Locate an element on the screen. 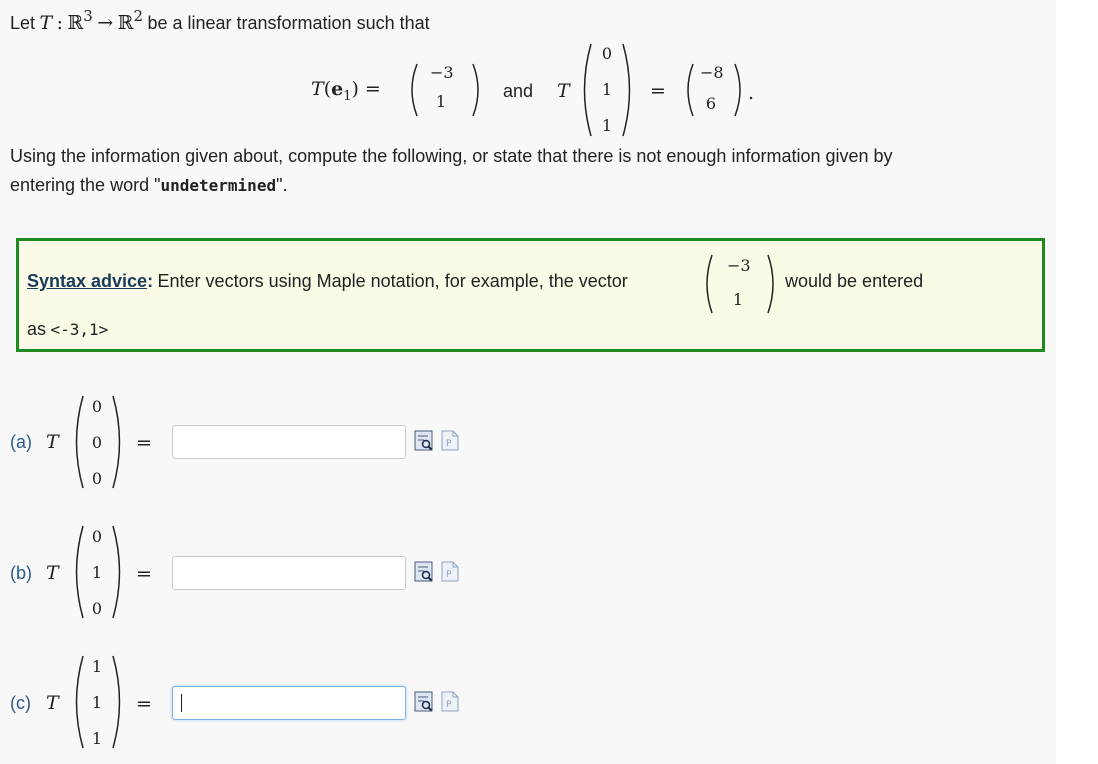 The height and width of the screenshot is (764, 1098). te1-e: e is located at coordinates (337, 89).